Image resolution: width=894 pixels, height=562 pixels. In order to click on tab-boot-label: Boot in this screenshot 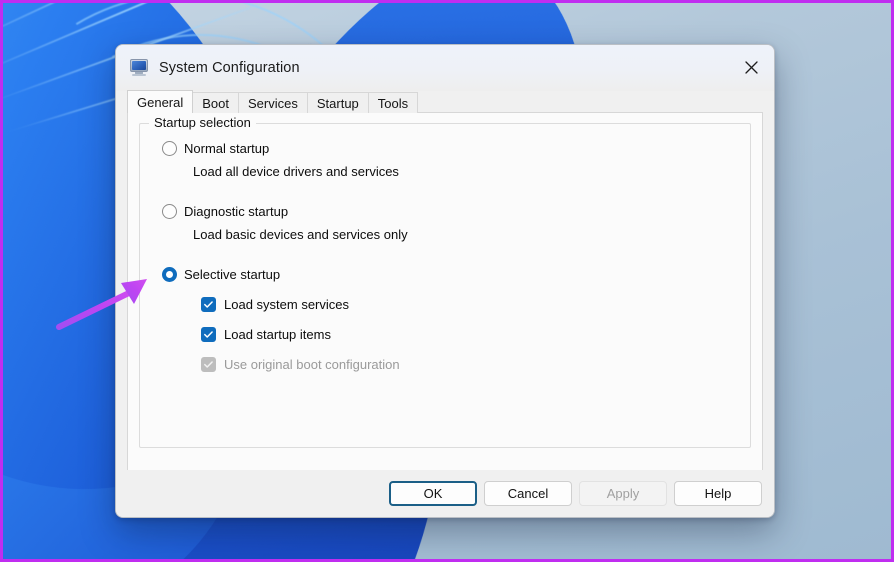, I will do `click(215, 103)`.